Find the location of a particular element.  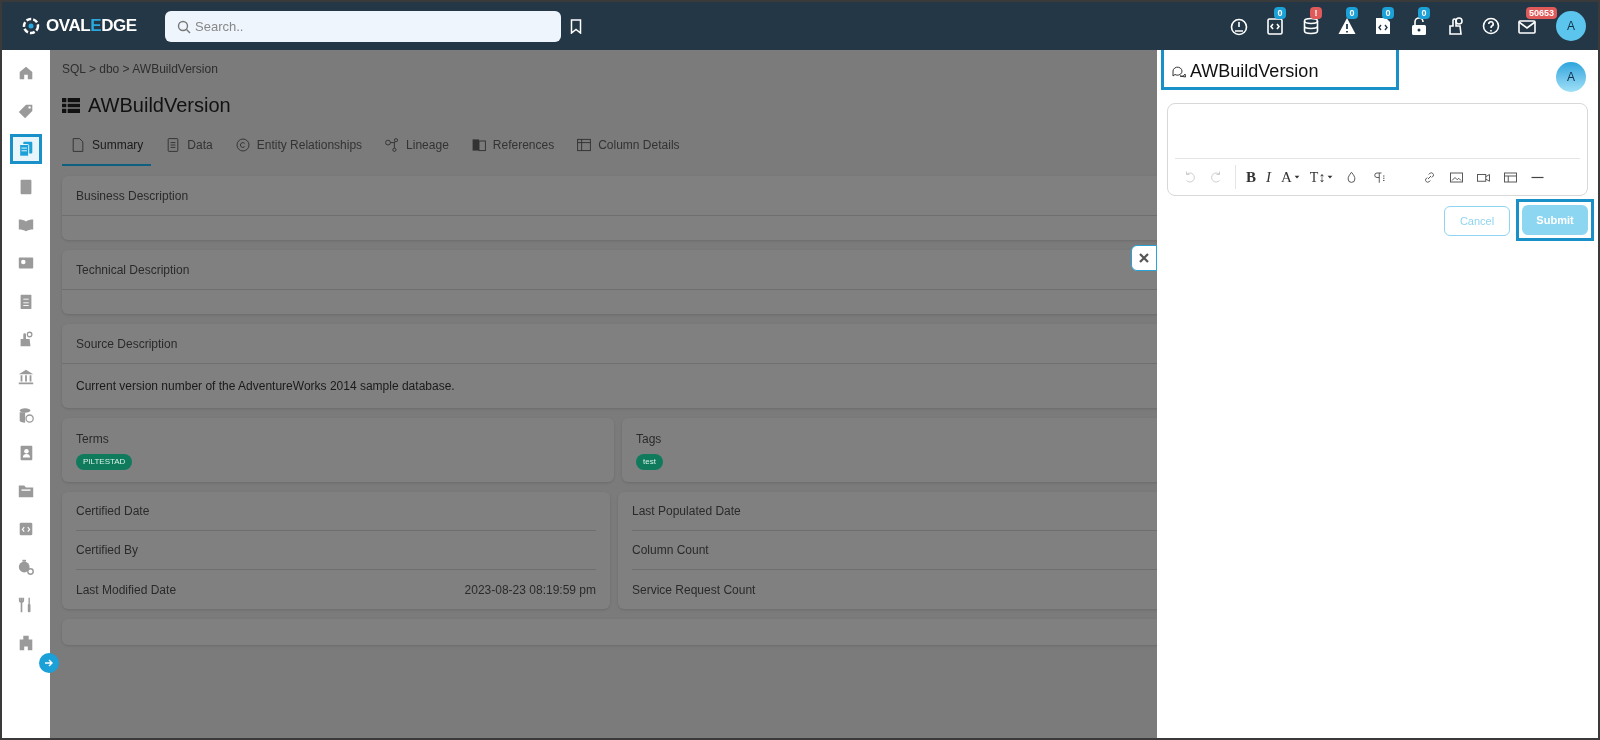

chat-icon is located at coordinates (1179, 71).